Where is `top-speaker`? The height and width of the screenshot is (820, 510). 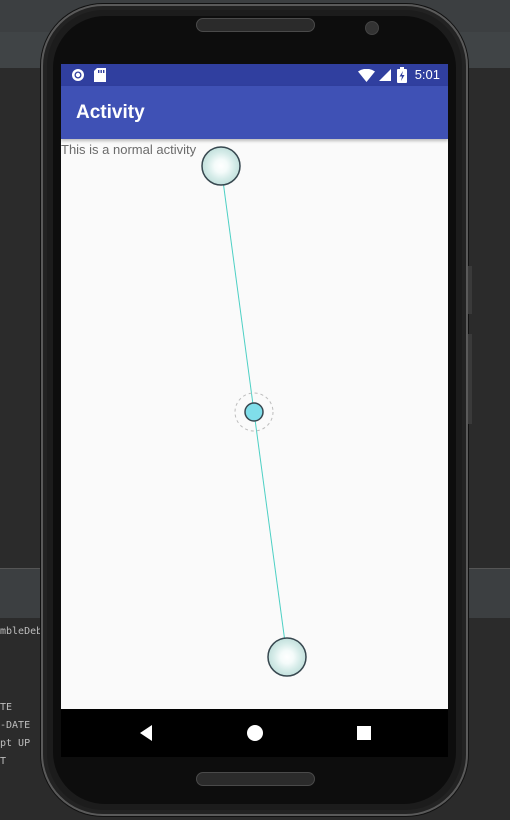
top-speaker is located at coordinates (255, 25).